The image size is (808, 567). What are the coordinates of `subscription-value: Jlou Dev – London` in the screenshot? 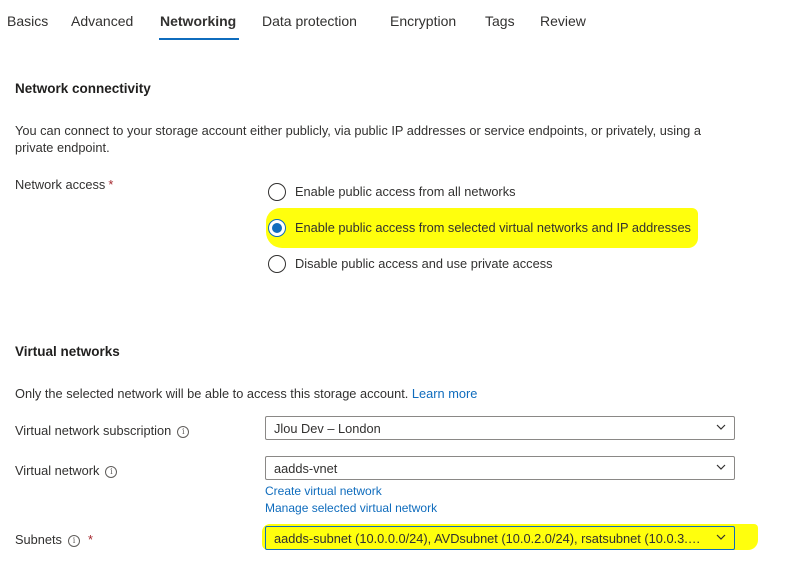 It's located at (327, 428).